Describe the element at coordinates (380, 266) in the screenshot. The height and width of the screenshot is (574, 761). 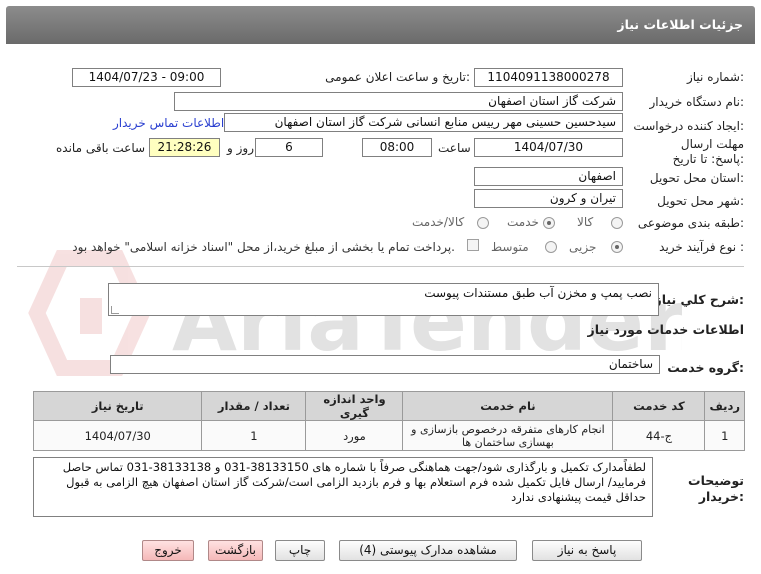
I see `divider` at that location.